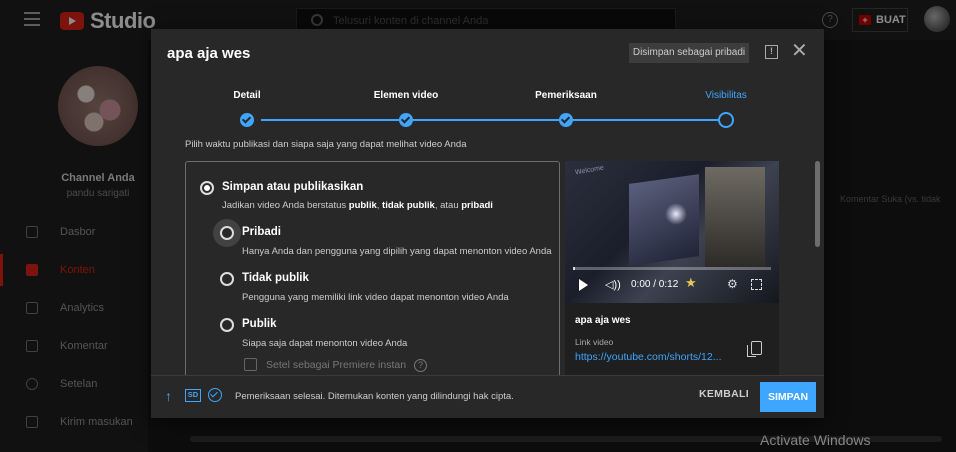 This screenshot has width=956, height=452. What do you see at coordinates (756, 284) in the screenshot?
I see `fullscreen-icon` at bounding box center [756, 284].